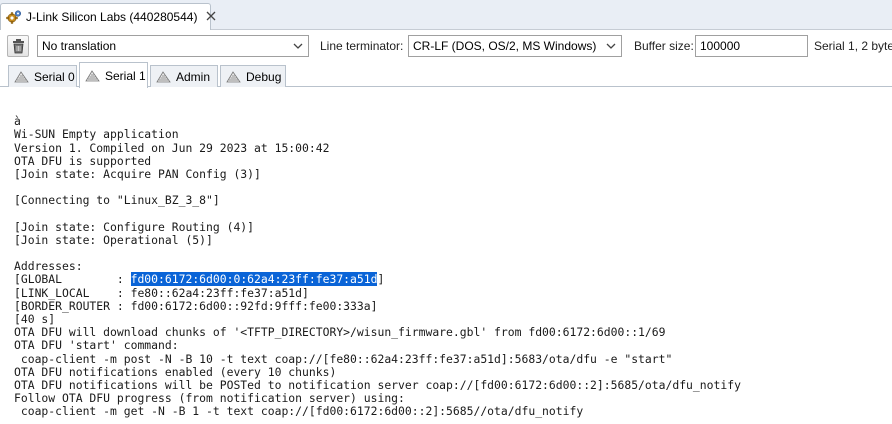 The width and height of the screenshot is (892, 424). I want to click on editor-tab-jlink: J-Link Silicon Labs (440280544), so click(108, 16).